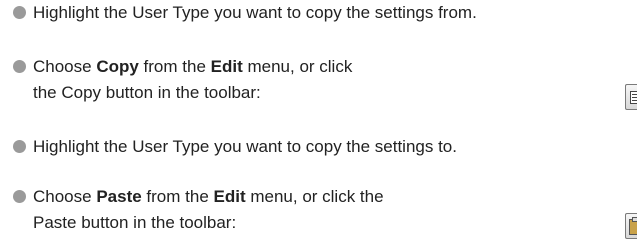 The image size is (637, 249). What do you see at coordinates (117, 66) in the screenshot?
I see `menu-item-copy-label: Copy` at bounding box center [117, 66].